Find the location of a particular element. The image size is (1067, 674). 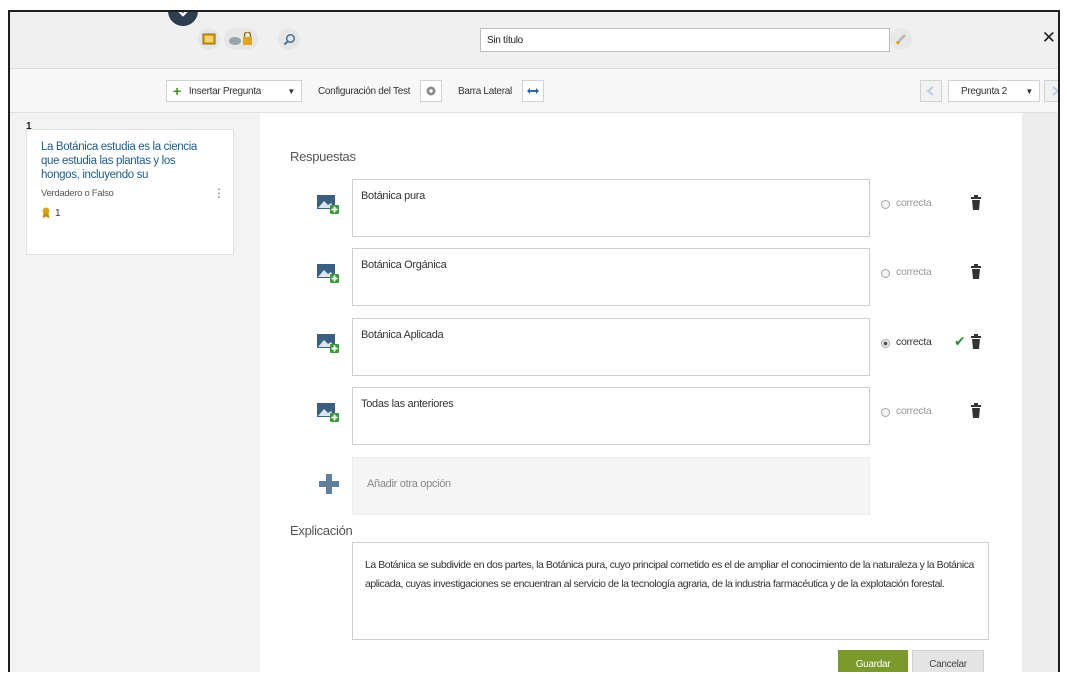

explanation-heading: Explicación is located at coordinates (321, 530).